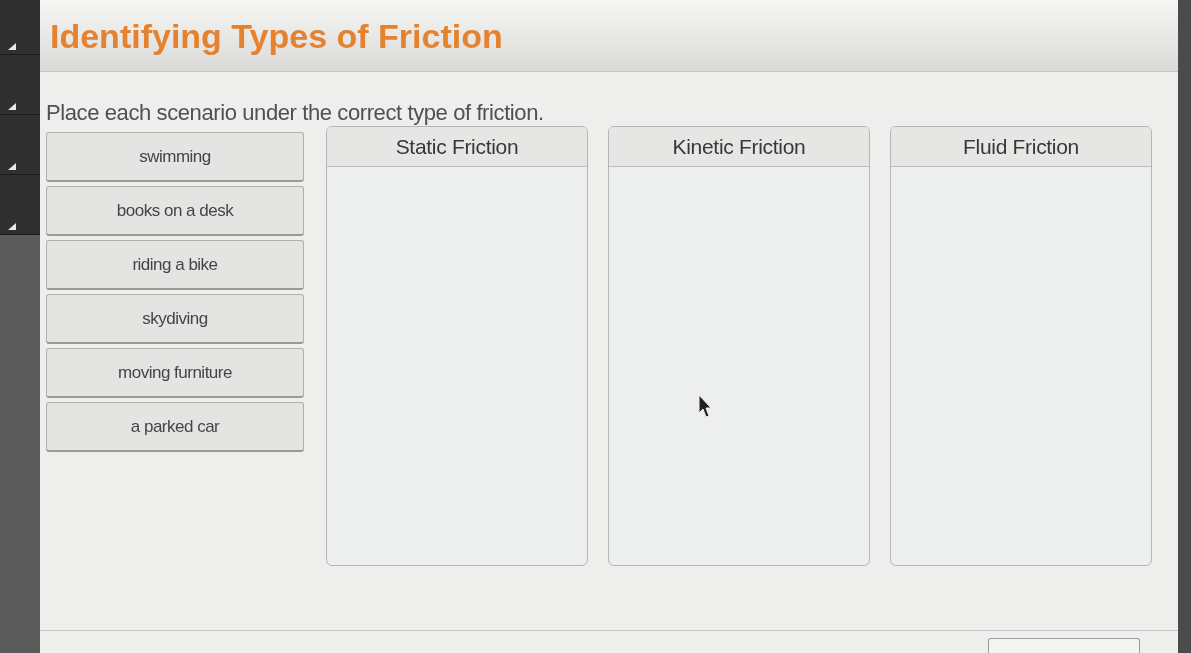  What do you see at coordinates (175, 211) in the screenshot?
I see `scenario-card: books on a desk` at bounding box center [175, 211].